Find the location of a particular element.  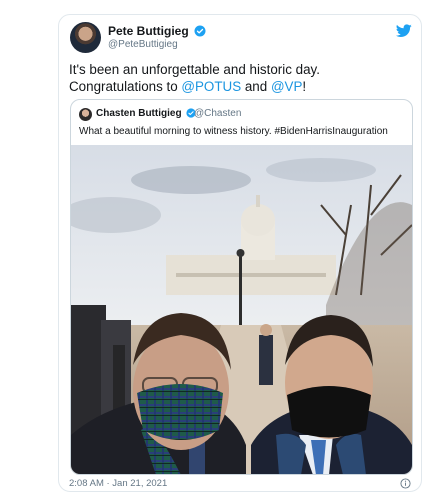

author-avatar is located at coordinates (85, 37).